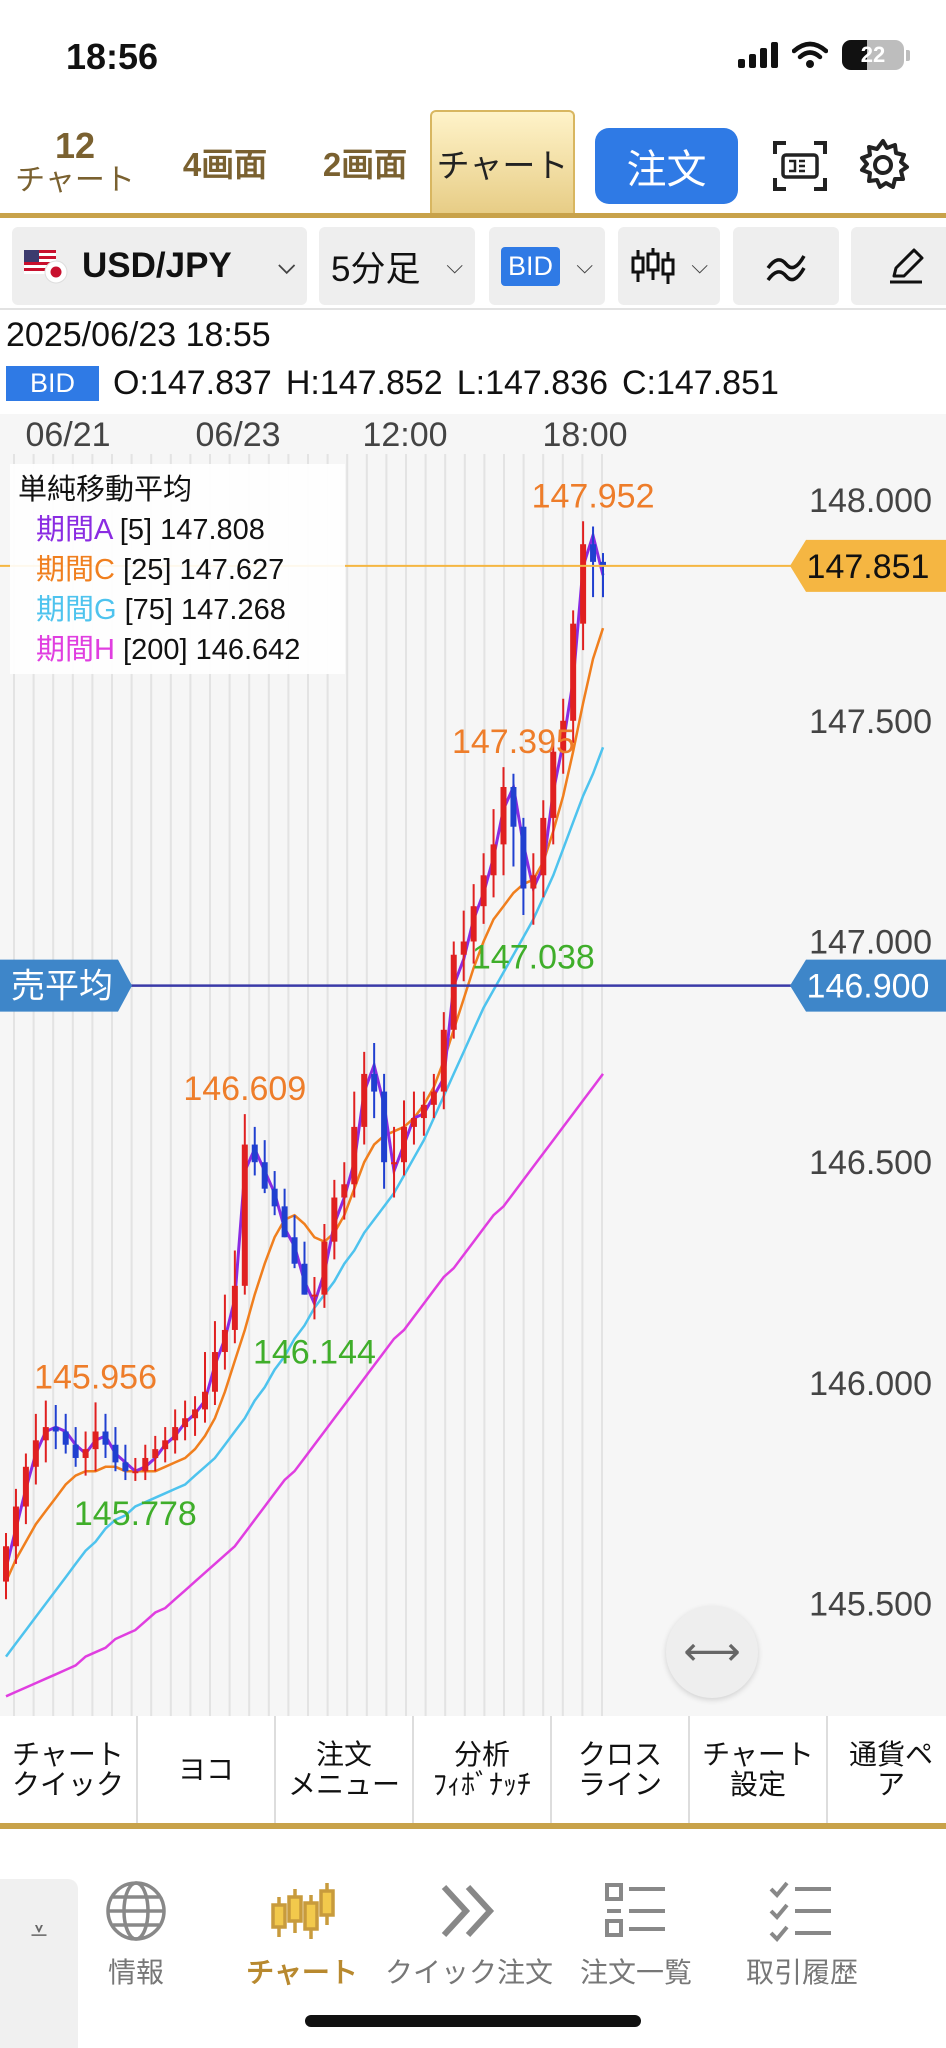  I want to click on chart-type-select: ⌵, so click(669, 266).